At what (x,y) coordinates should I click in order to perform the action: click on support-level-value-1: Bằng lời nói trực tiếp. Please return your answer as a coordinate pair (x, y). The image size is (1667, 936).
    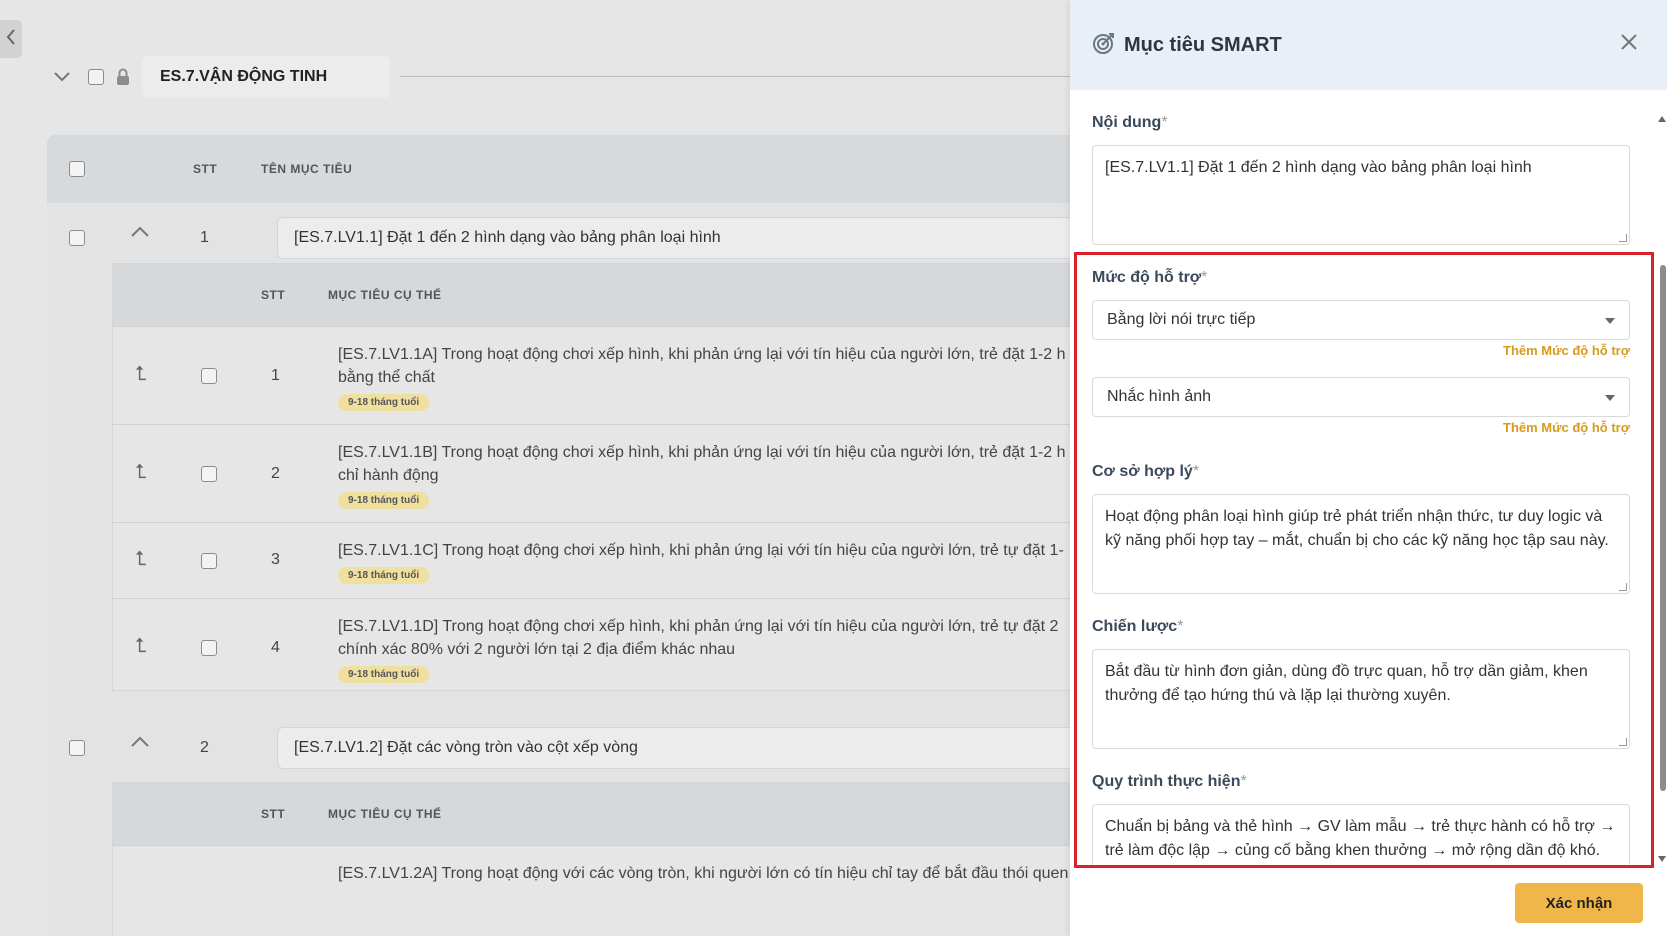
    Looking at the image, I should click on (1181, 319).